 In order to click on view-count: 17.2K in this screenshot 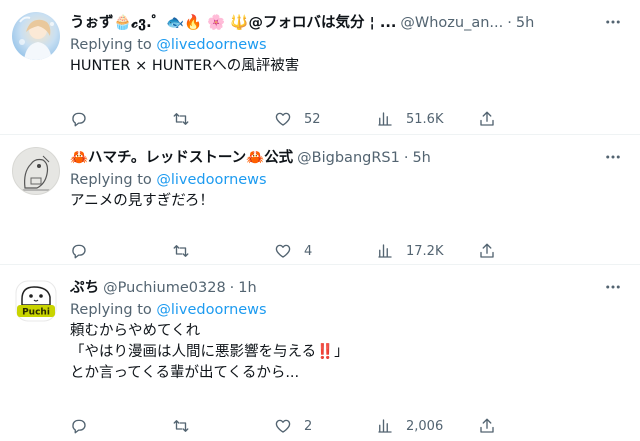, I will do `click(425, 251)`.